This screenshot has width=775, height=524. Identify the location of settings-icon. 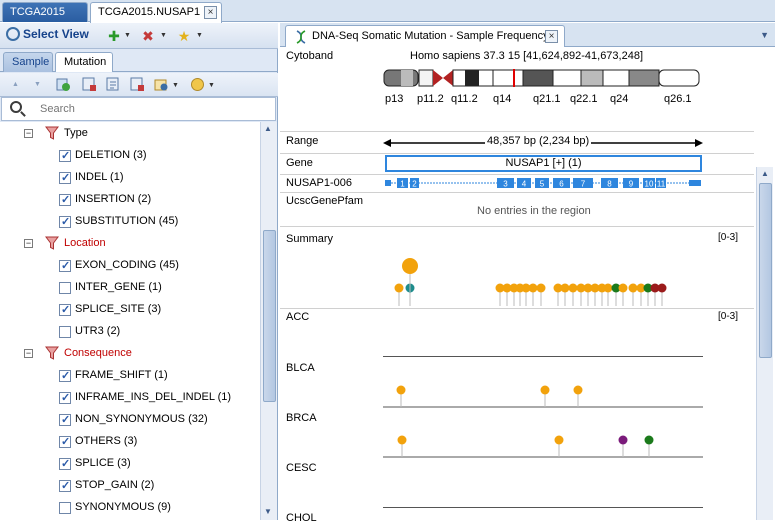
(161, 84).